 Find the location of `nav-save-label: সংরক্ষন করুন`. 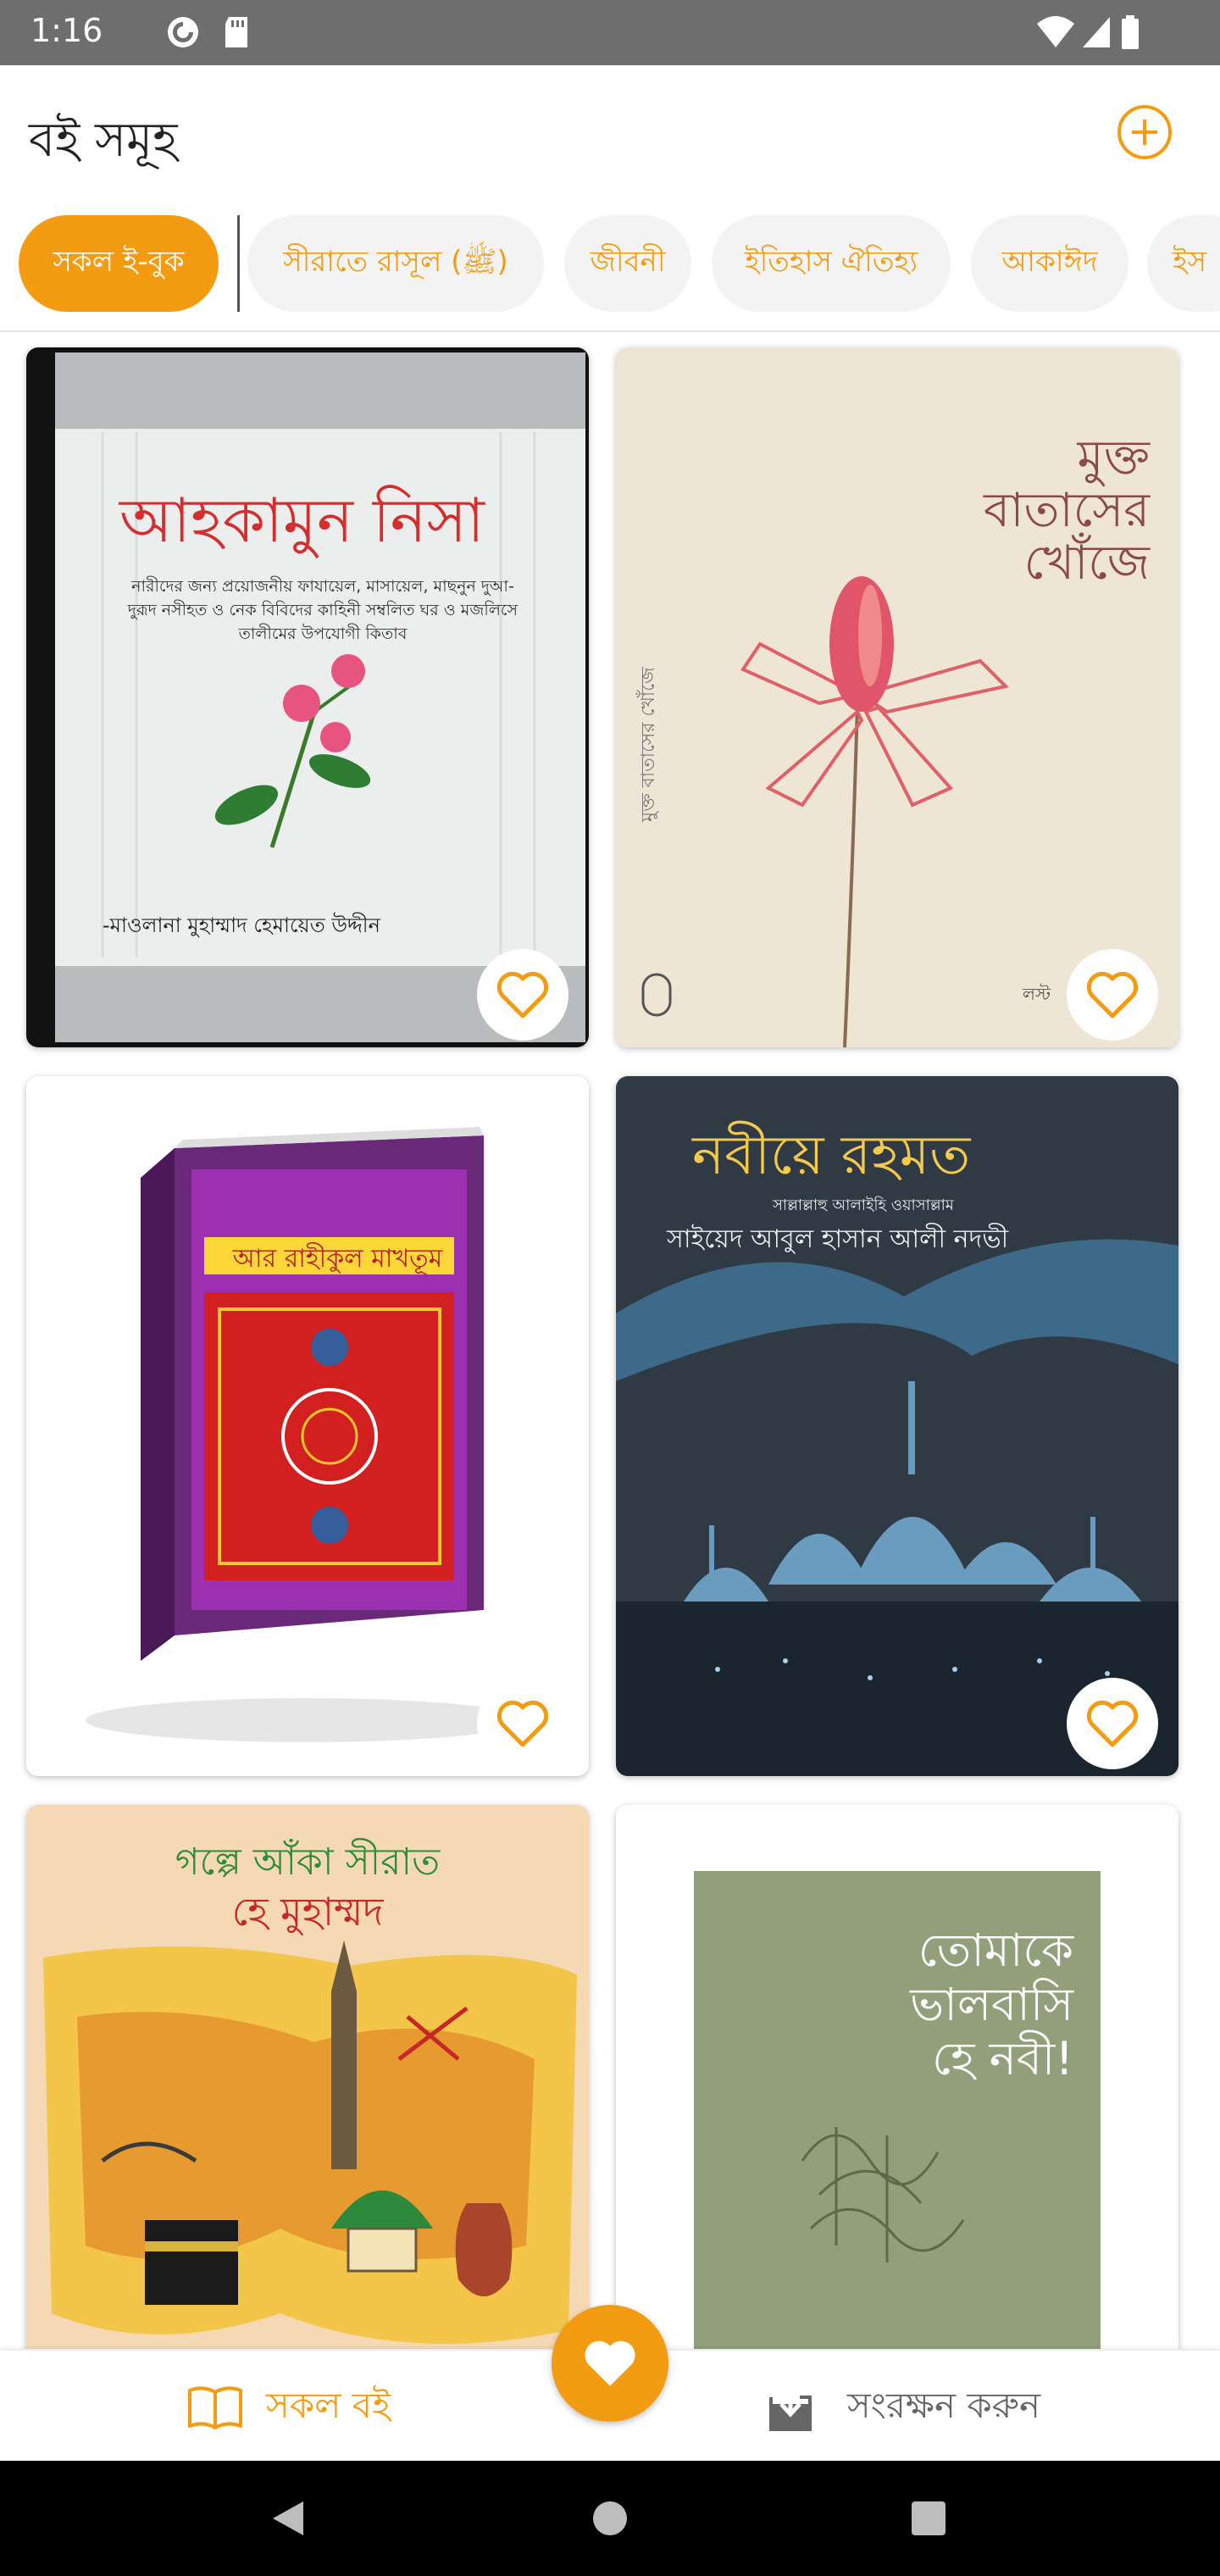

nav-save-label: সংরক্ষন করুন is located at coordinates (944, 2405).